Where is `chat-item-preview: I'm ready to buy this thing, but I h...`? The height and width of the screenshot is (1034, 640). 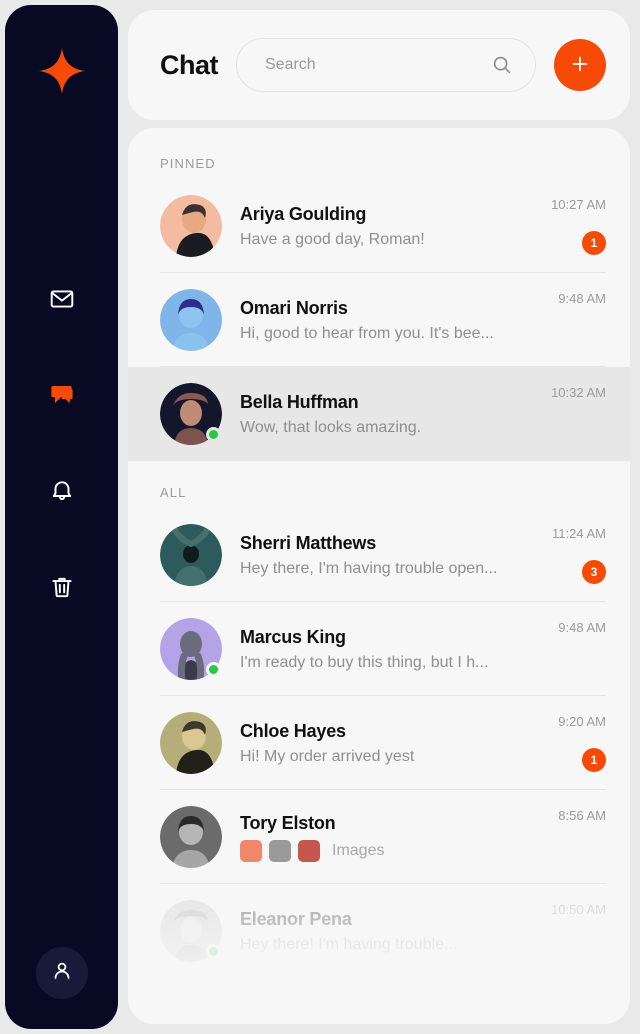
chat-item-preview: I'm ready to buy this thing, but I h... is located at coordinates (364, 662).